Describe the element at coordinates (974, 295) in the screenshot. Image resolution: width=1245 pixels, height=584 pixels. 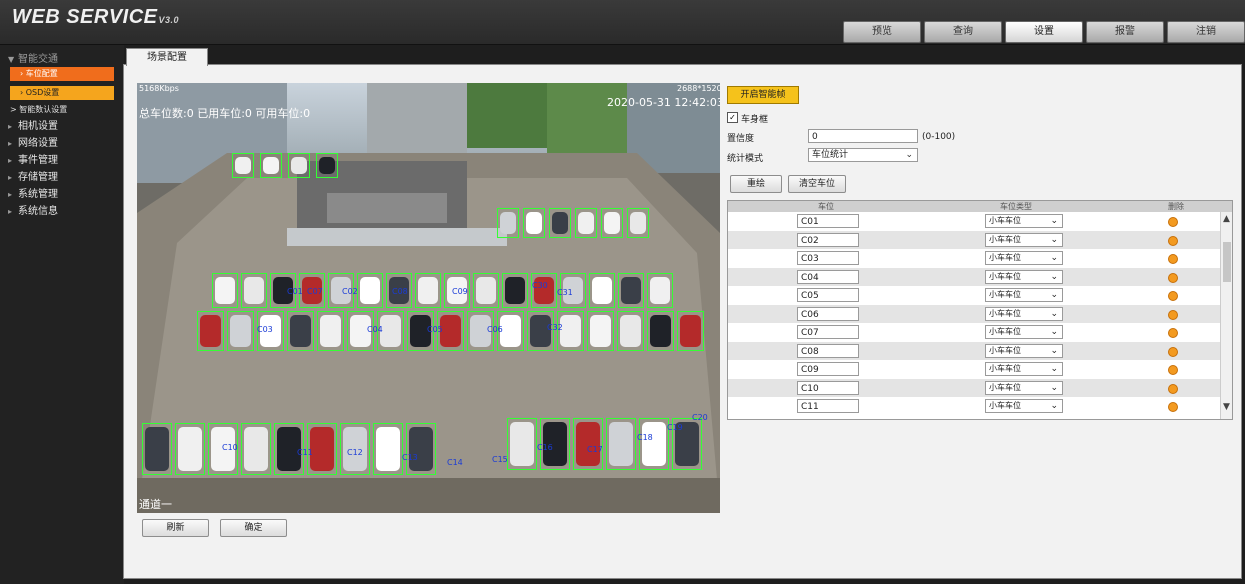
I see `table-row: C05 小车车位 ⌄` at that location.